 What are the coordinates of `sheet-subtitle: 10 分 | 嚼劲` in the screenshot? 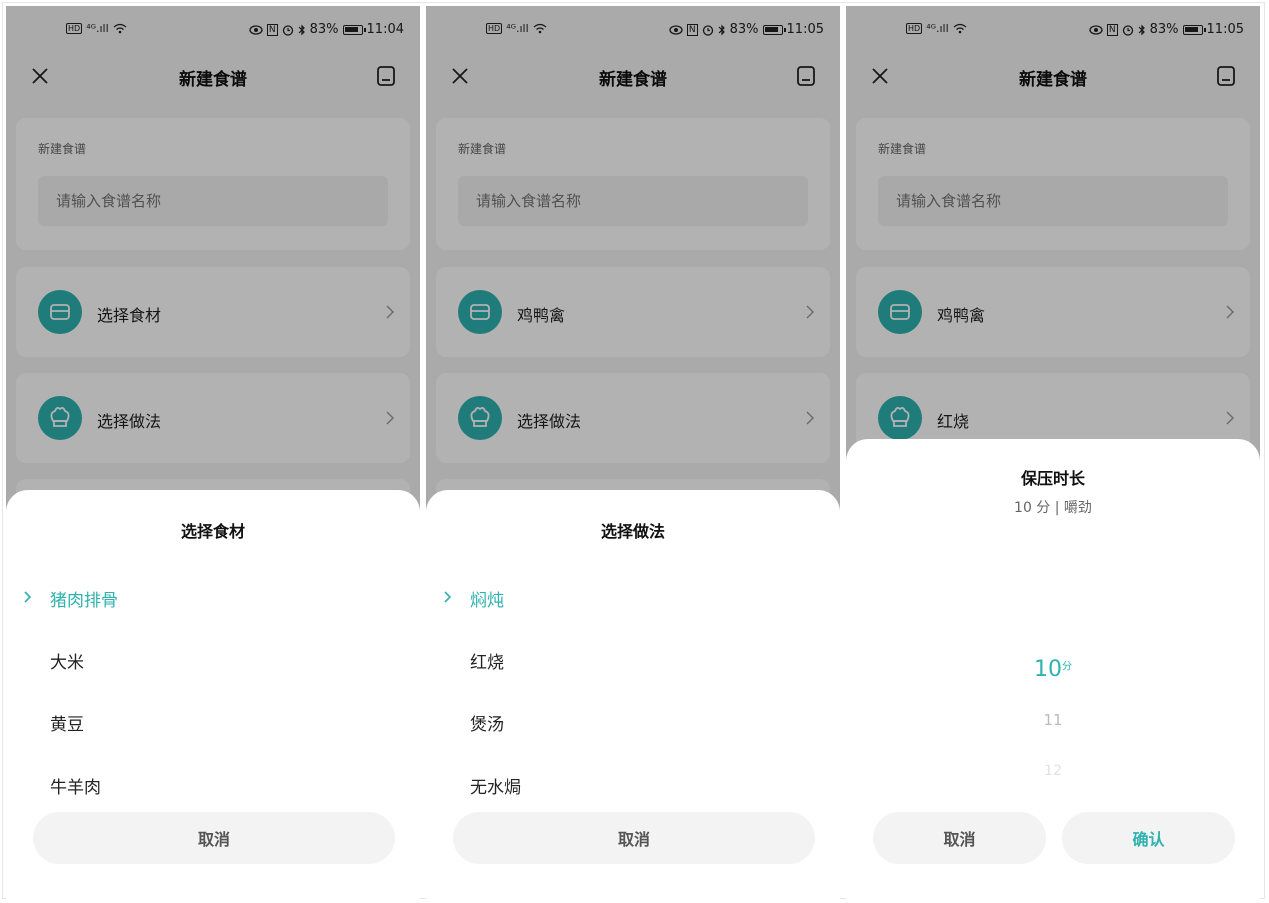 It's located at (1053, 508).